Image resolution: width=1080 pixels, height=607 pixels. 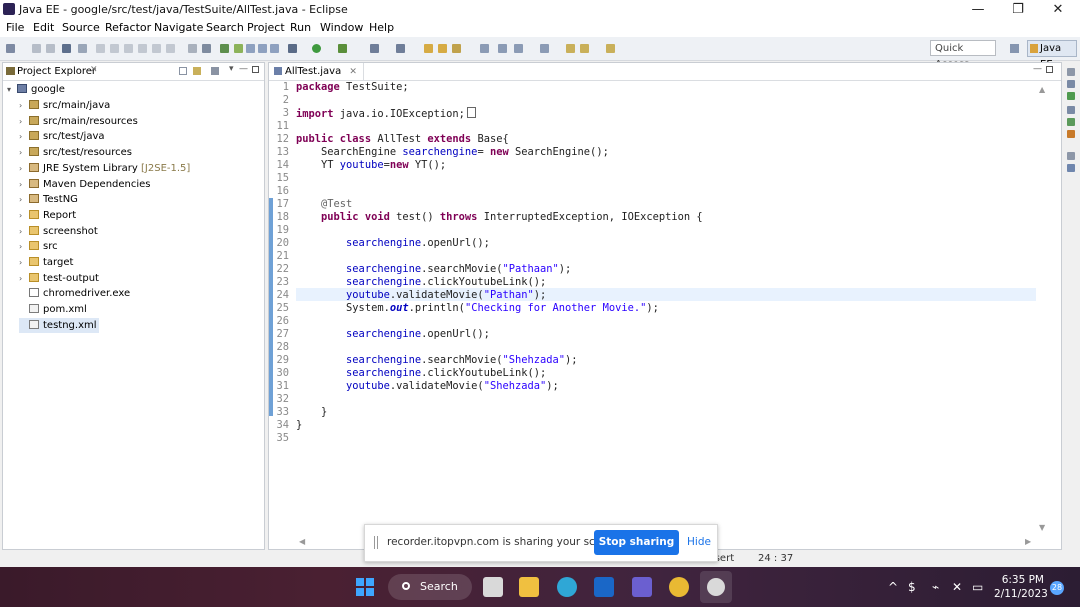 What do you see at coordinates (224, 48) in the screenshot?
I see `coverage-icon` at bounding box center [224, 48].